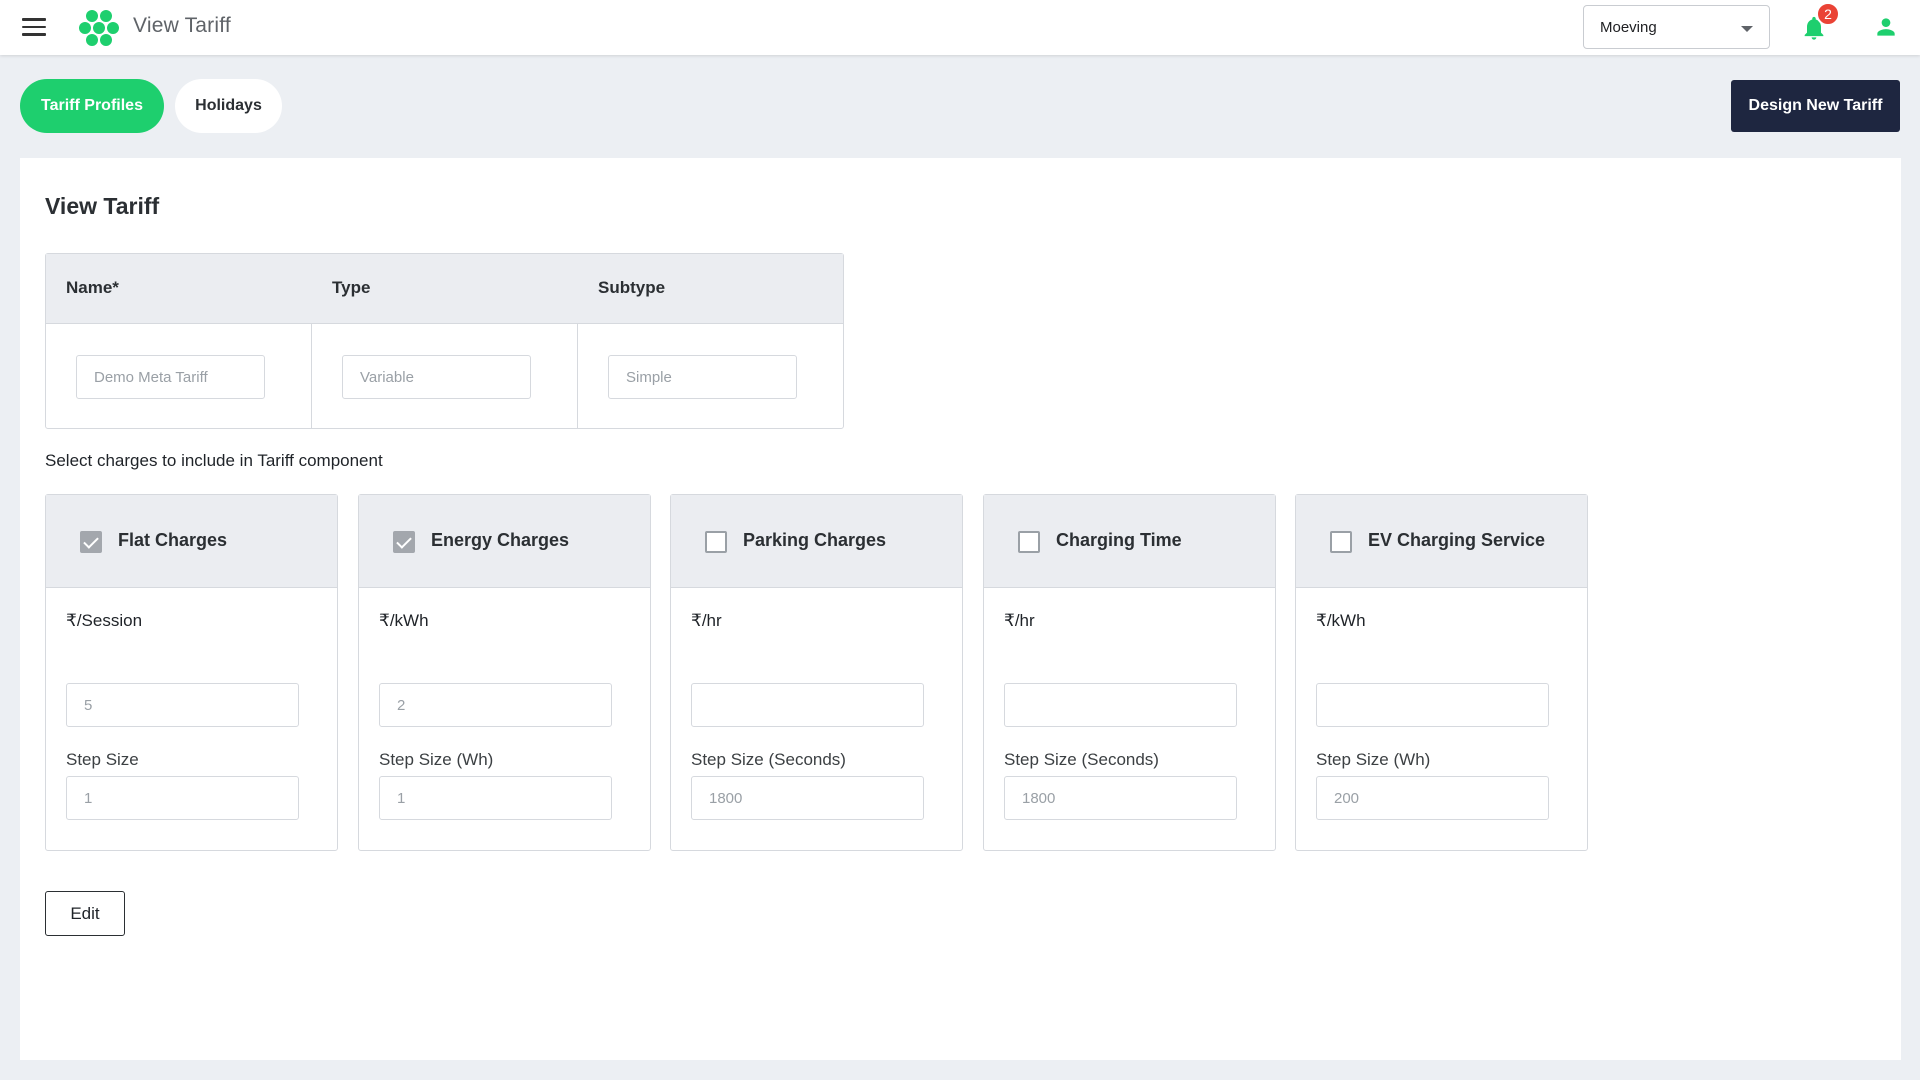  I want to click on rate-unit-label: ₹/Session, so click(104, 620).